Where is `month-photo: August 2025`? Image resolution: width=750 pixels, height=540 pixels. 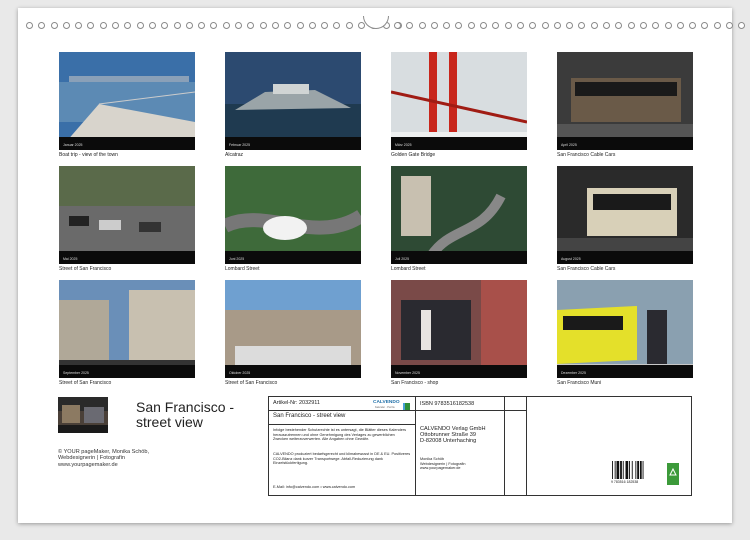 month-photo: August 2025 is located at coordinates (625, 215).